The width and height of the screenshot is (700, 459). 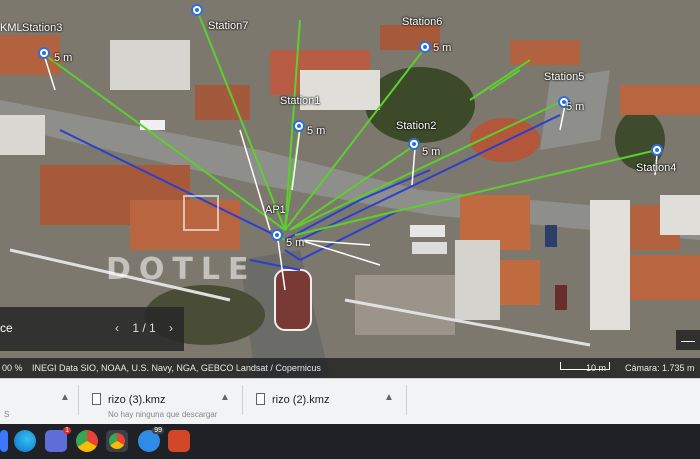 What do you see at coordinates (42, 28) in the screenshot?
I see `station3-label: Station3` at bounding box center [42, 28].